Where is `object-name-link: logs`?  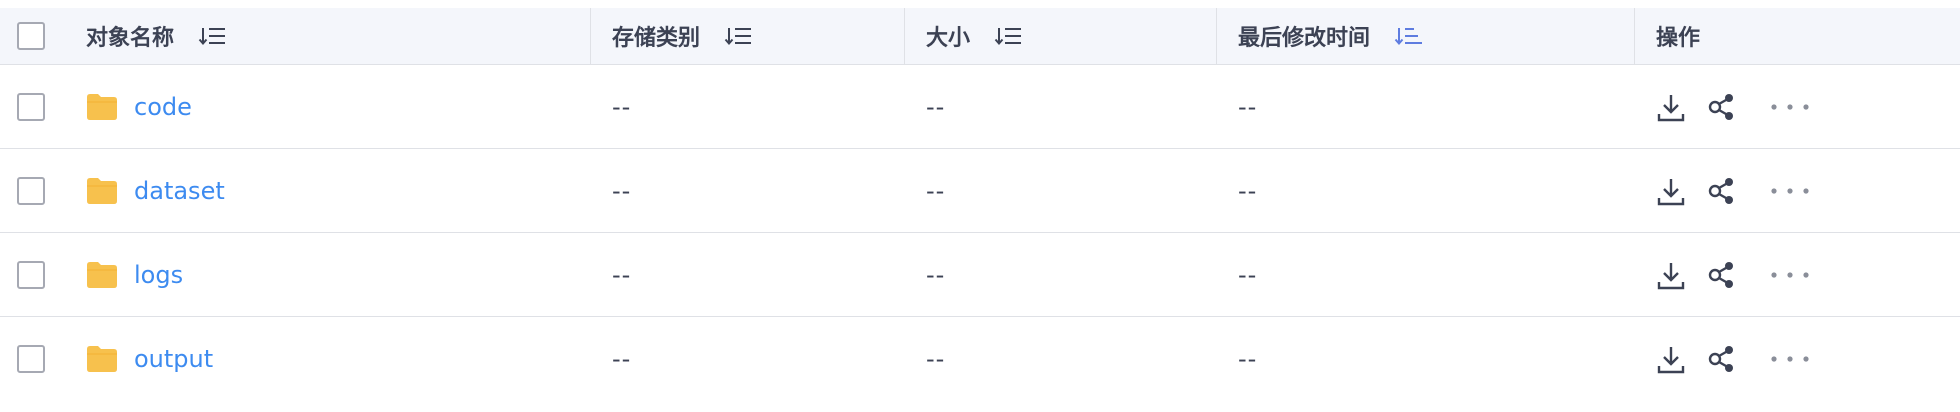
object-name-link: logs is located at coordinates (158, 275).